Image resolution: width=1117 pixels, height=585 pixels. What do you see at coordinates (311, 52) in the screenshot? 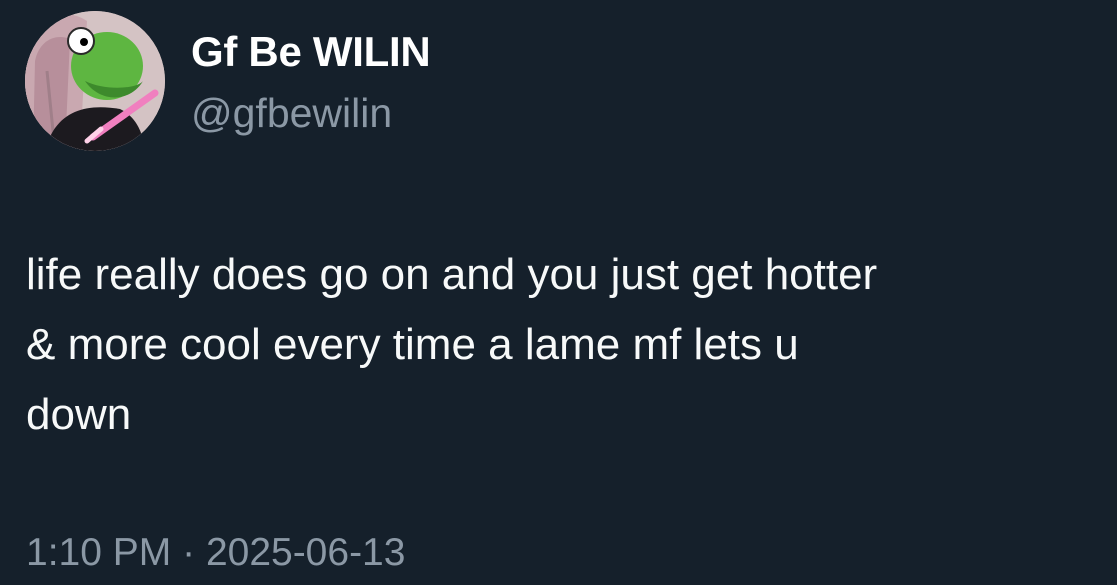
I see `author-display-name: Gf Be WILIN` at bounding box center [311, 52].